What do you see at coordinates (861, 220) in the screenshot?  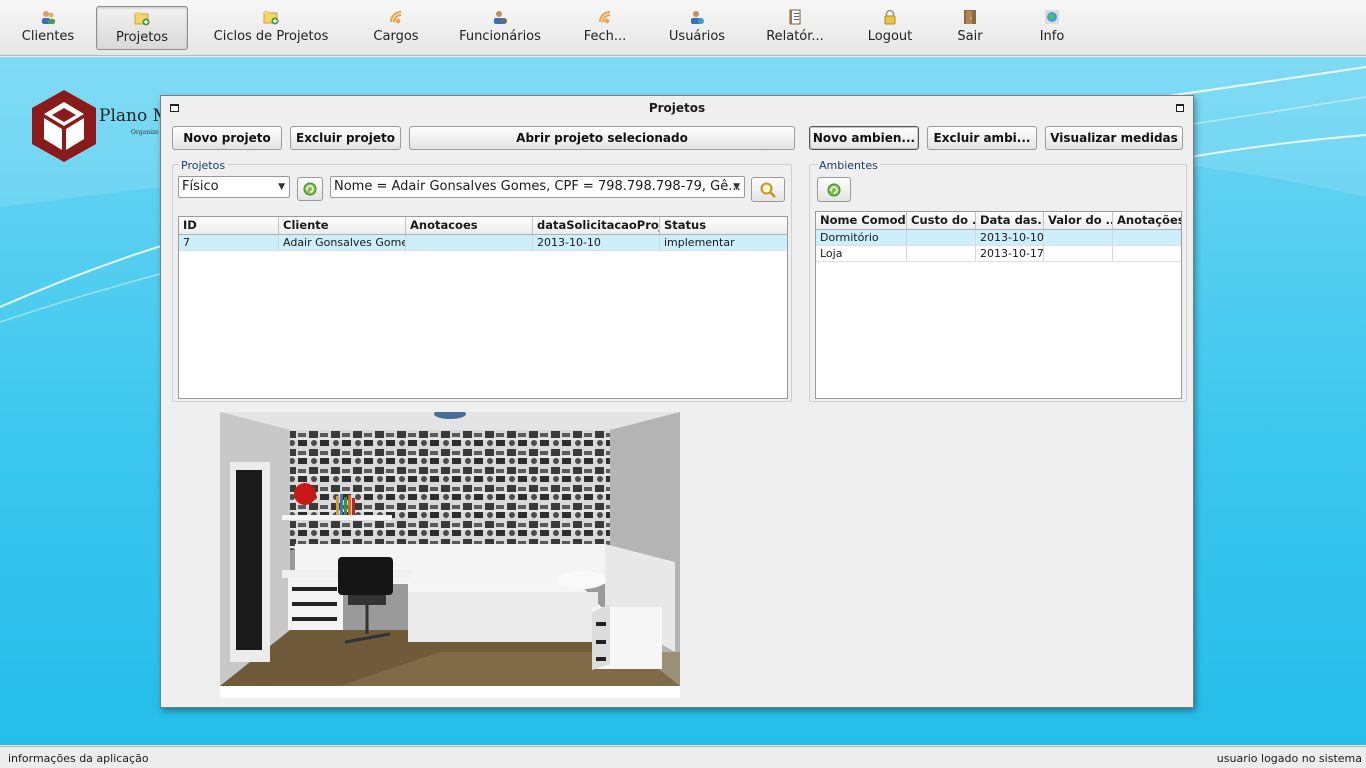 I see `column-header: Nome Comodo` at bounding box center [861, 220].